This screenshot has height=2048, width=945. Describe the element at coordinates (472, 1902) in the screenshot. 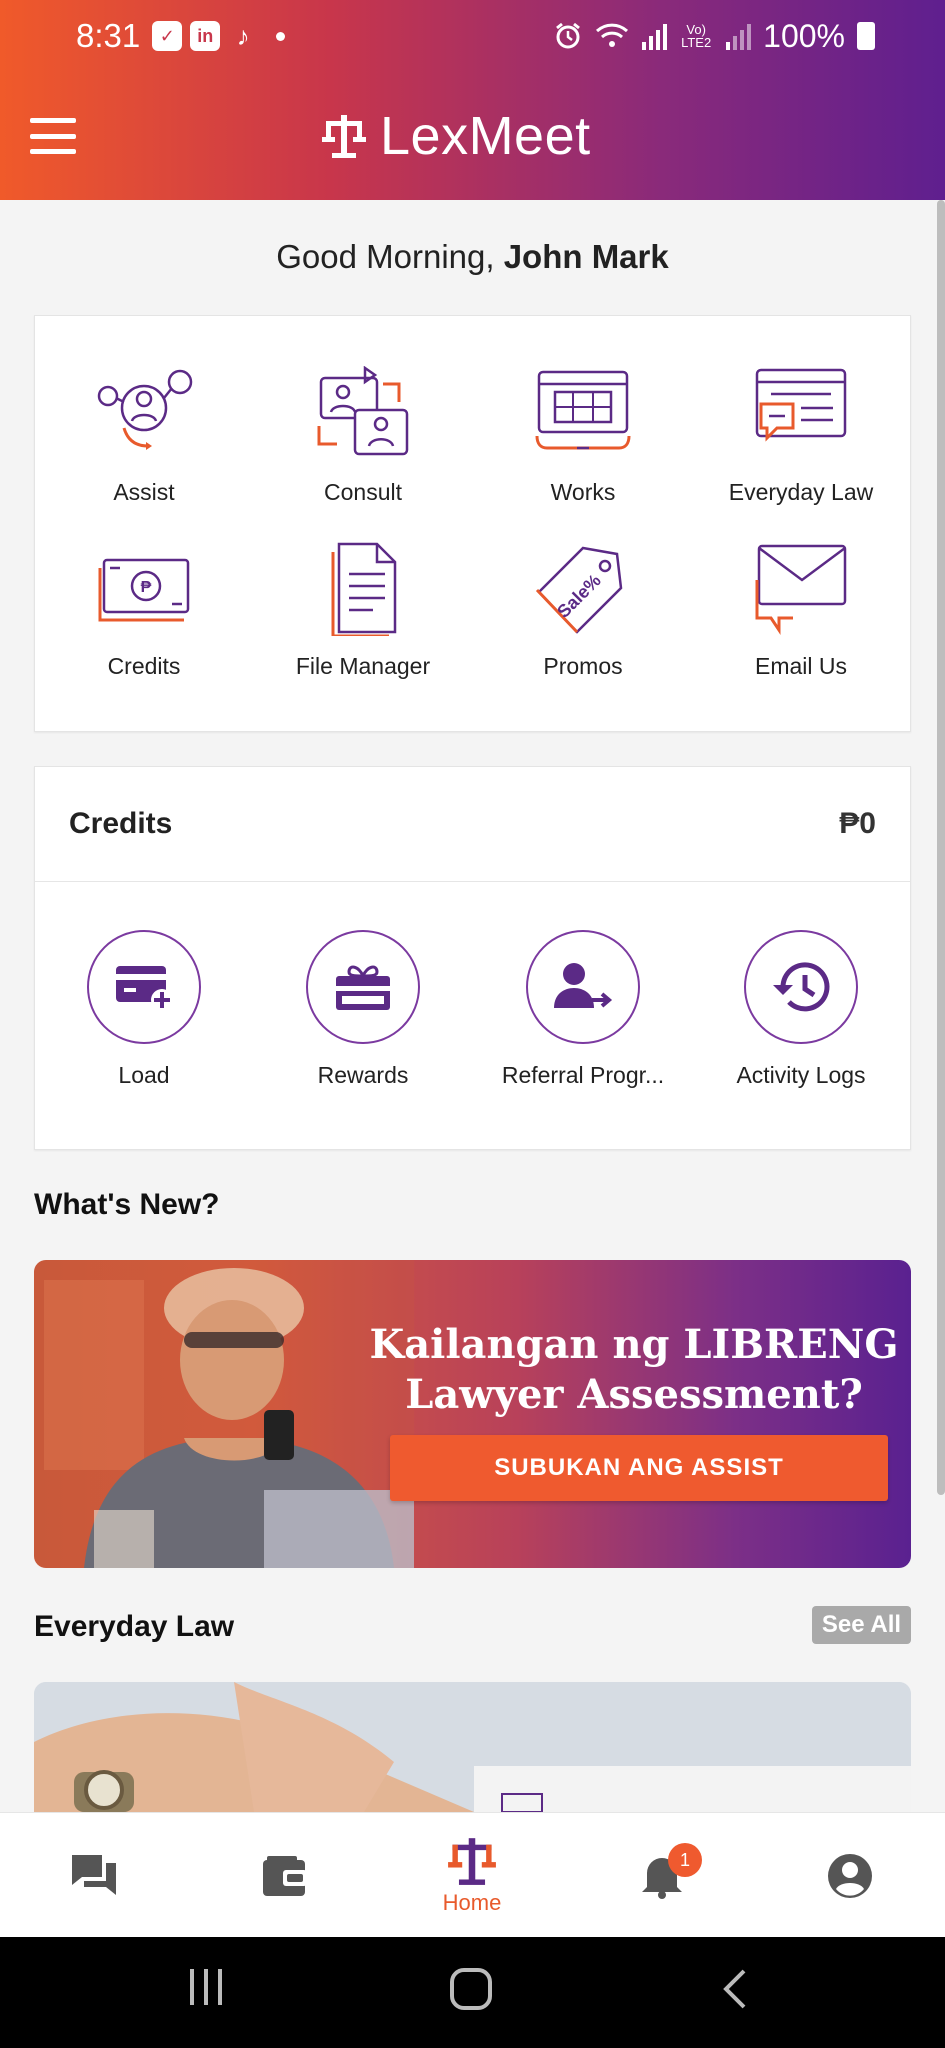

I see `nav-home-label: Home` at that location.